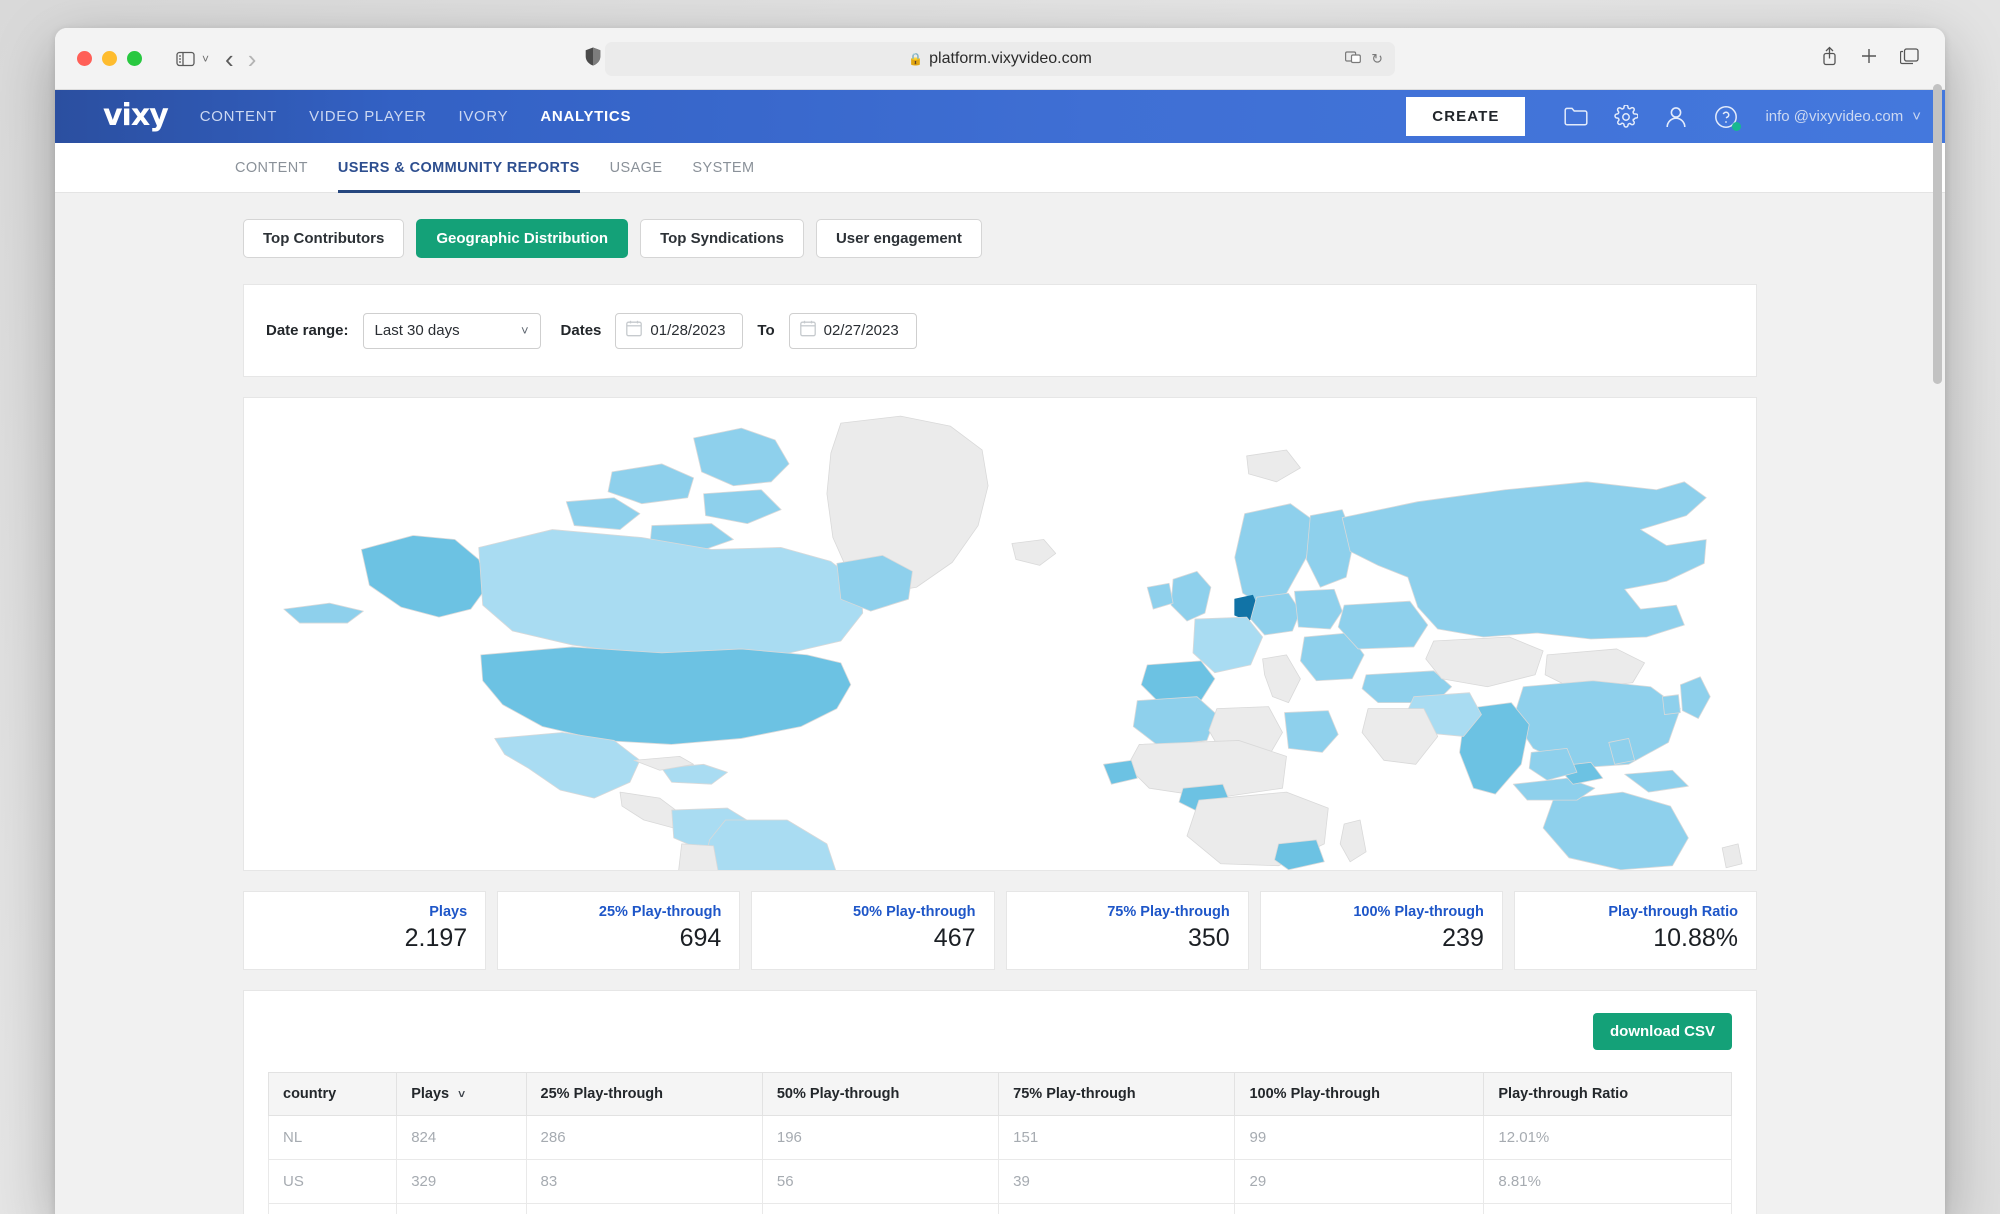 This screenshot has height=1214, width=2000. I want to click on cell-p50: 40, so click(880, 1208).